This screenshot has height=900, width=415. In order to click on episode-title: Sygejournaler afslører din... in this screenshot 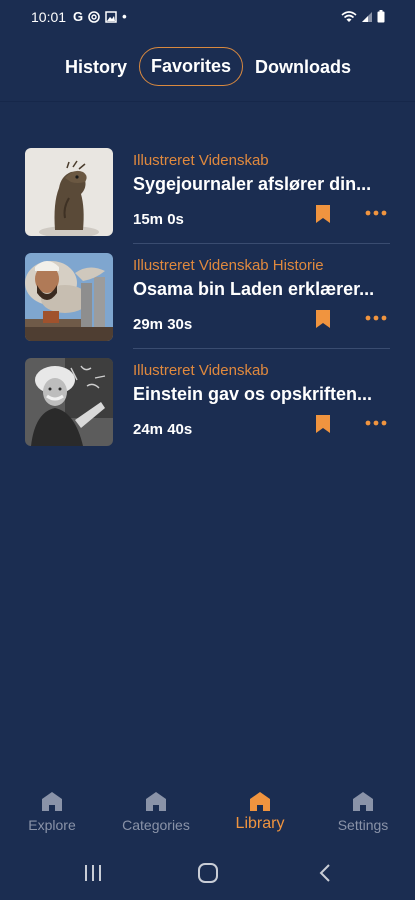, I will do `click(264, 184)`.